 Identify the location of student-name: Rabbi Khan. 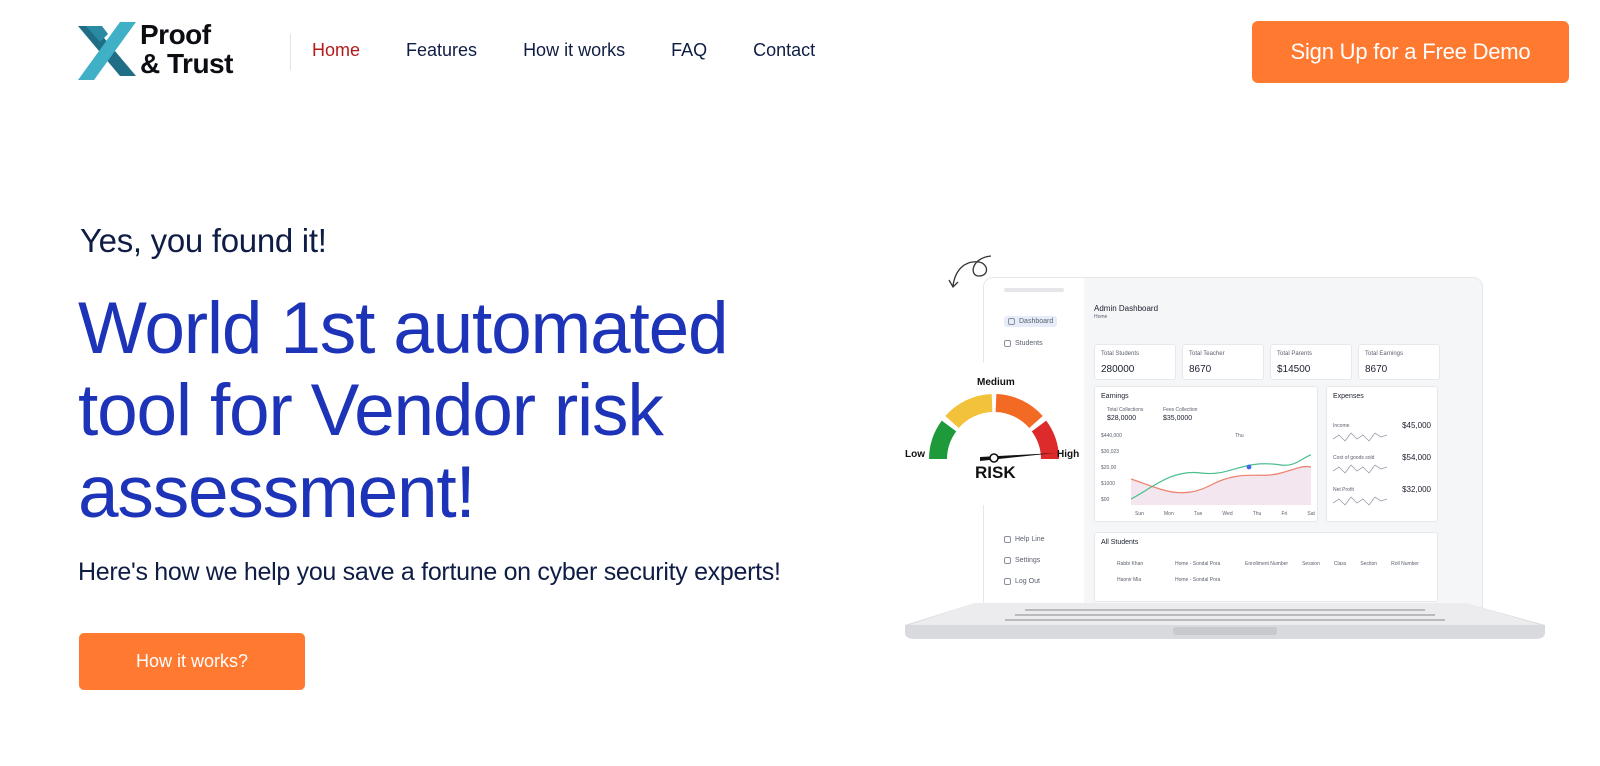
(1130, 564).